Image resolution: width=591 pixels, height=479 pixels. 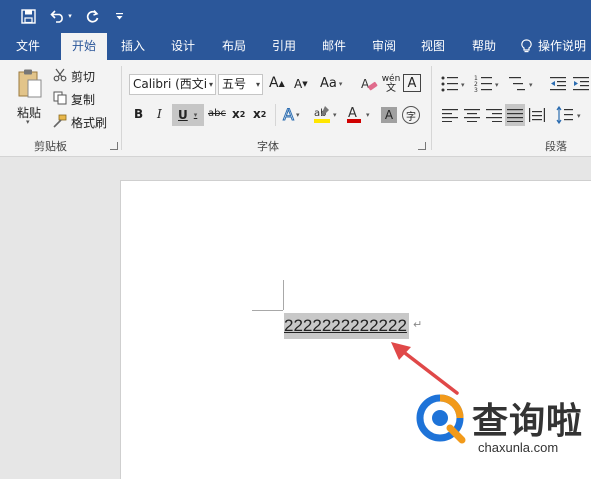 I want to click on tab-view: 视图, so click(x=433, y=46).